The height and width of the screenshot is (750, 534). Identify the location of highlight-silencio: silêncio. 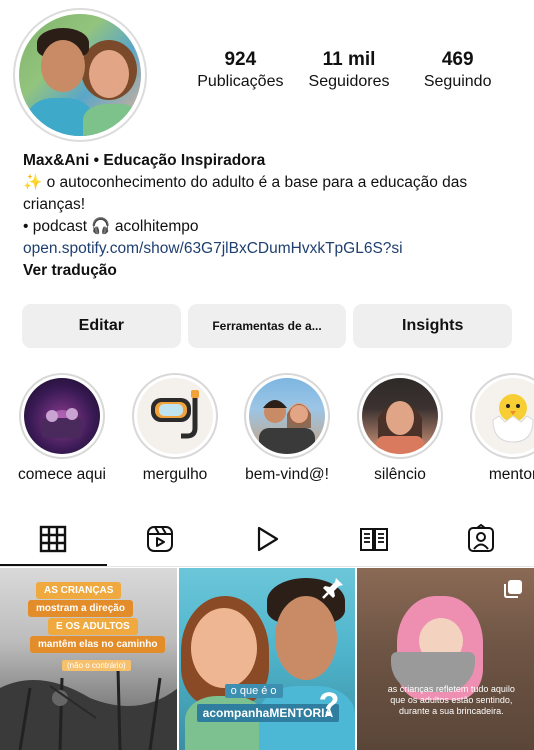
(400, 429).